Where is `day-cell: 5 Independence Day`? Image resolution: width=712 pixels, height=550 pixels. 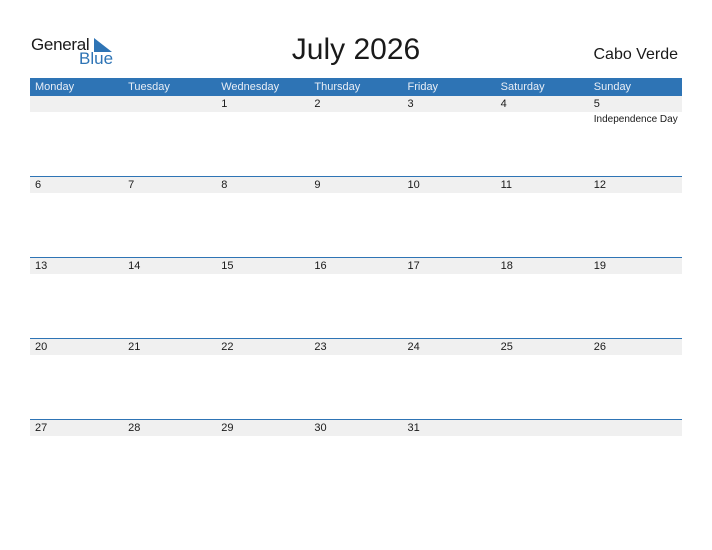 day-cell: 5 Independence Day is located at coordinates (635, 136).